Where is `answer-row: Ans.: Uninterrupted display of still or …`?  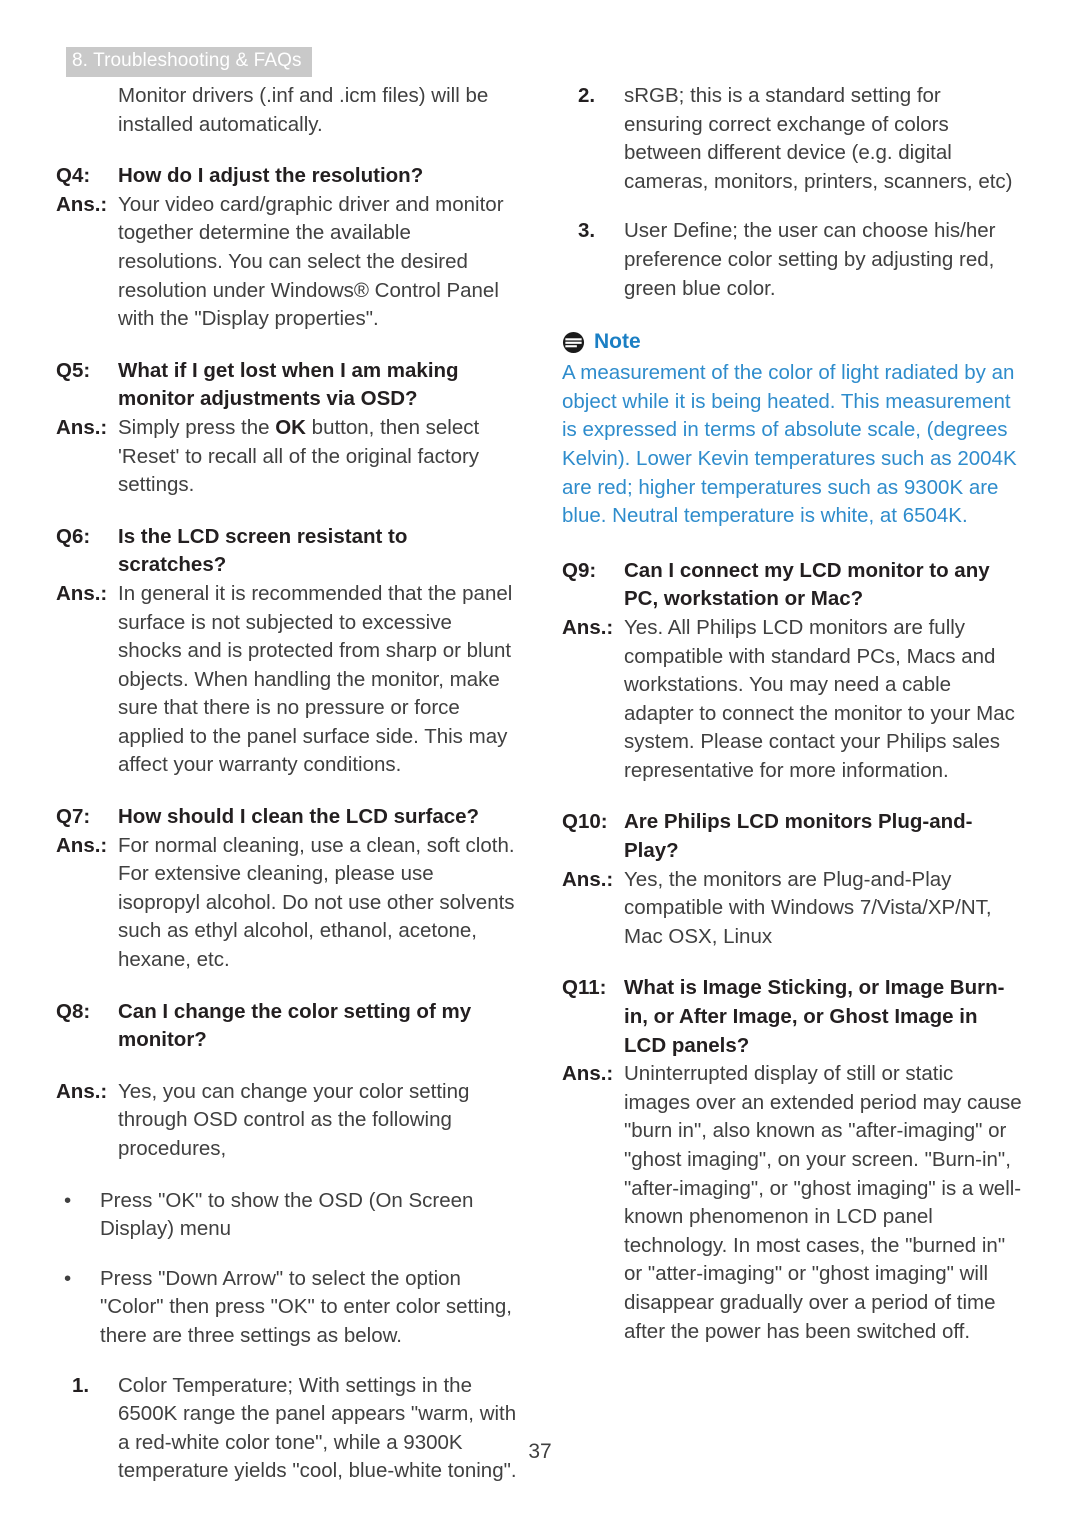
answer-row: Ans.: Uninterrupted display of still or … is located at coordinates (793, 1203).